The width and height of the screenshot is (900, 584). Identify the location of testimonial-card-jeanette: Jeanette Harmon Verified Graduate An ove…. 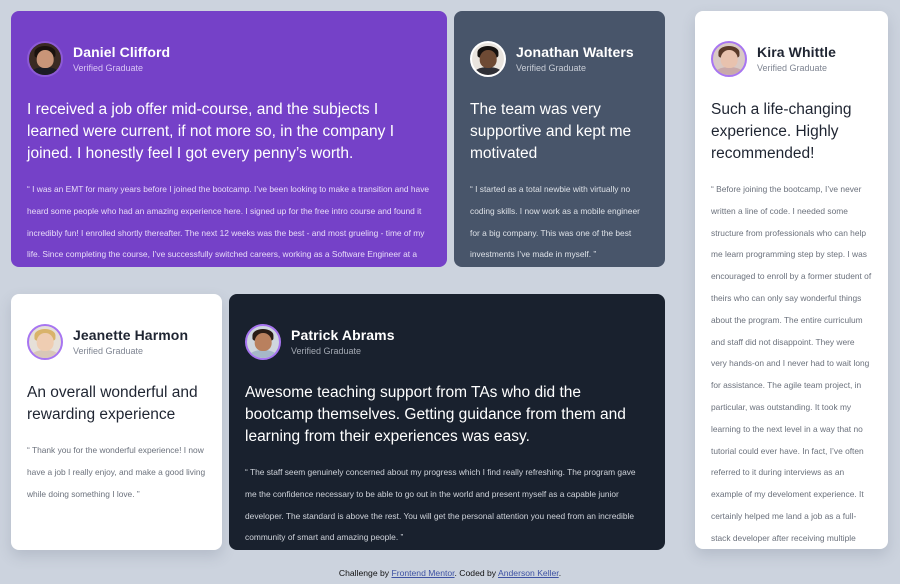
(116, 422).